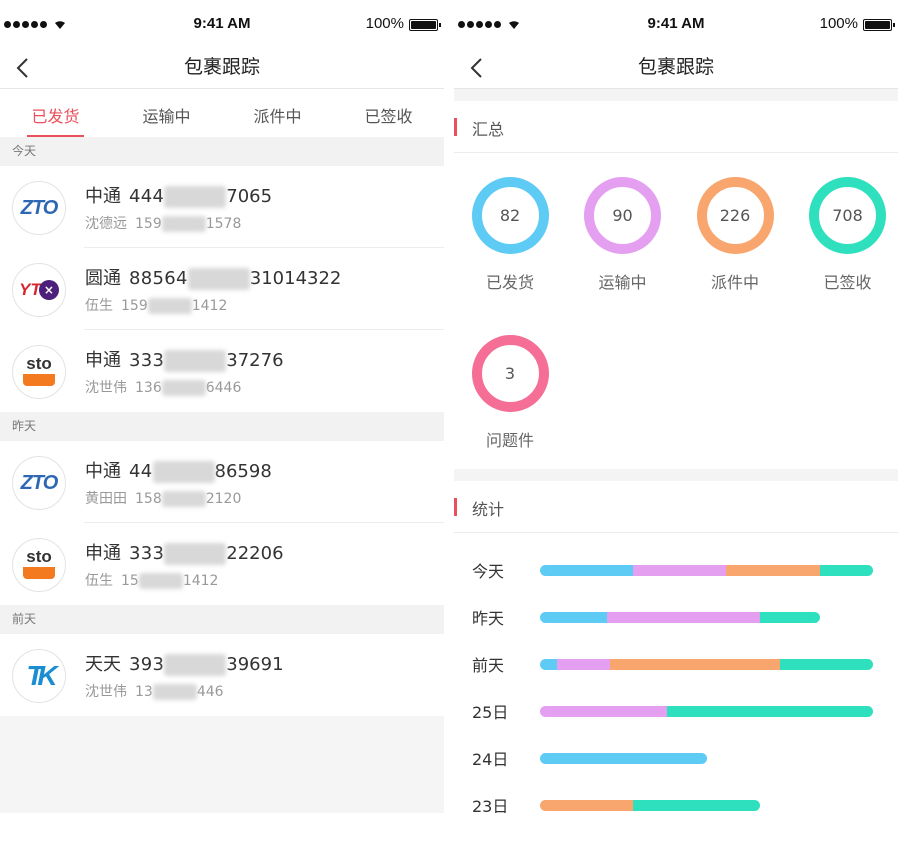  I want to click on summary-title: 汇总, so click(488, 129).